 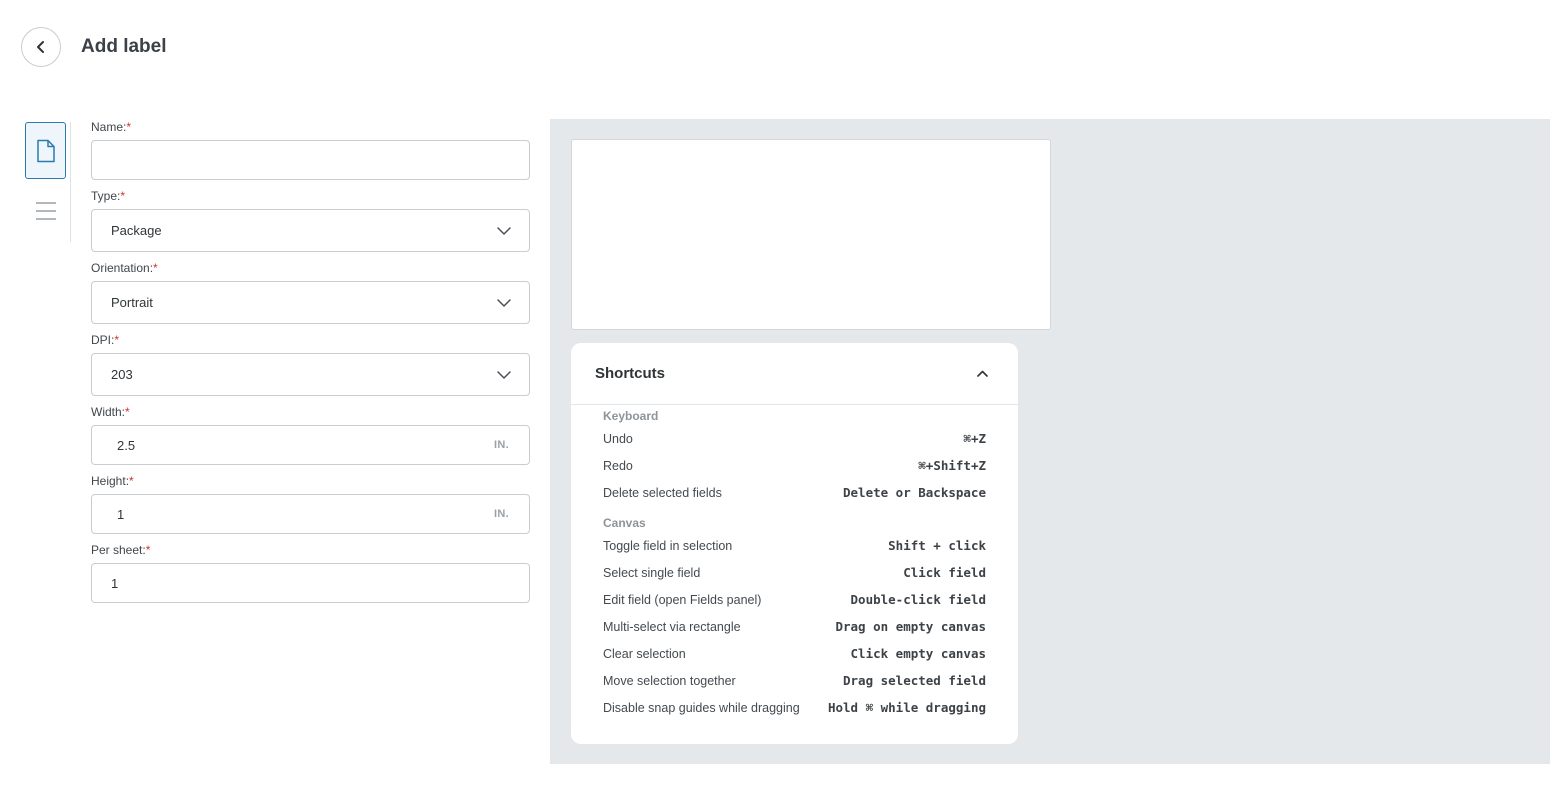 I want to click on name-label: Name:, so click(x=109, y=127).